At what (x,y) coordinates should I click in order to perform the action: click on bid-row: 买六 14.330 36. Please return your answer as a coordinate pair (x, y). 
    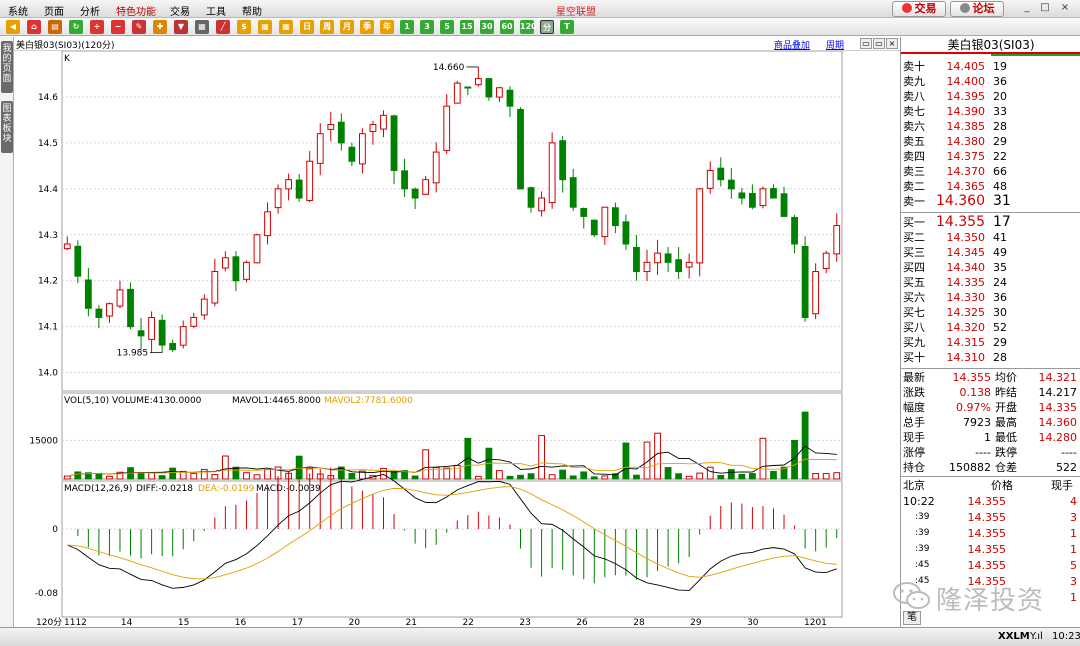
    Looking at the image, I should click on (990, 297).